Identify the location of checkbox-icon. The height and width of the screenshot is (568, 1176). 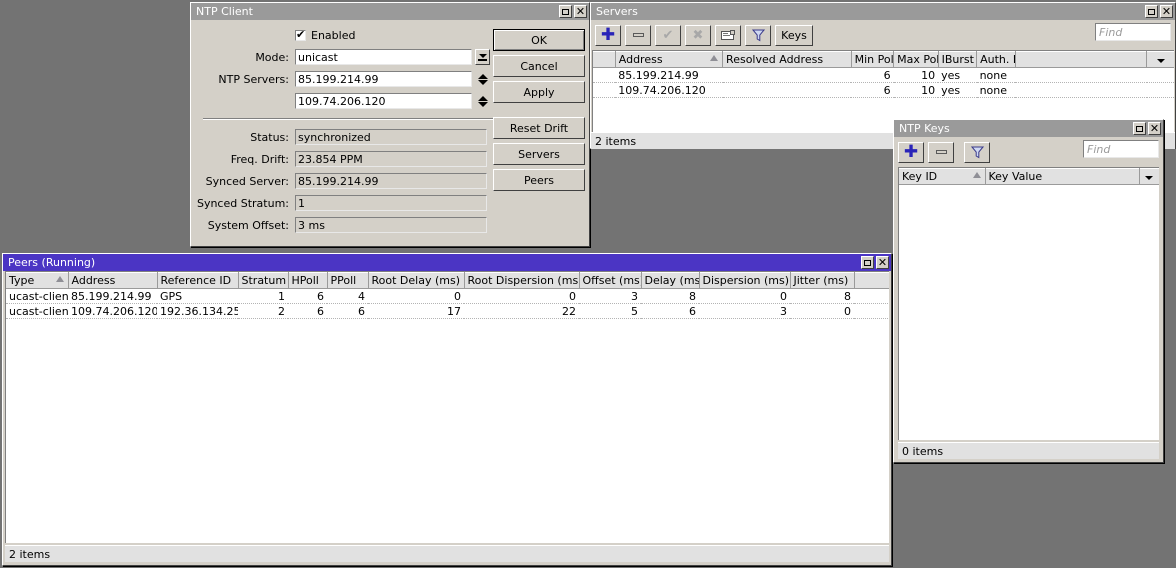
(300, 34).